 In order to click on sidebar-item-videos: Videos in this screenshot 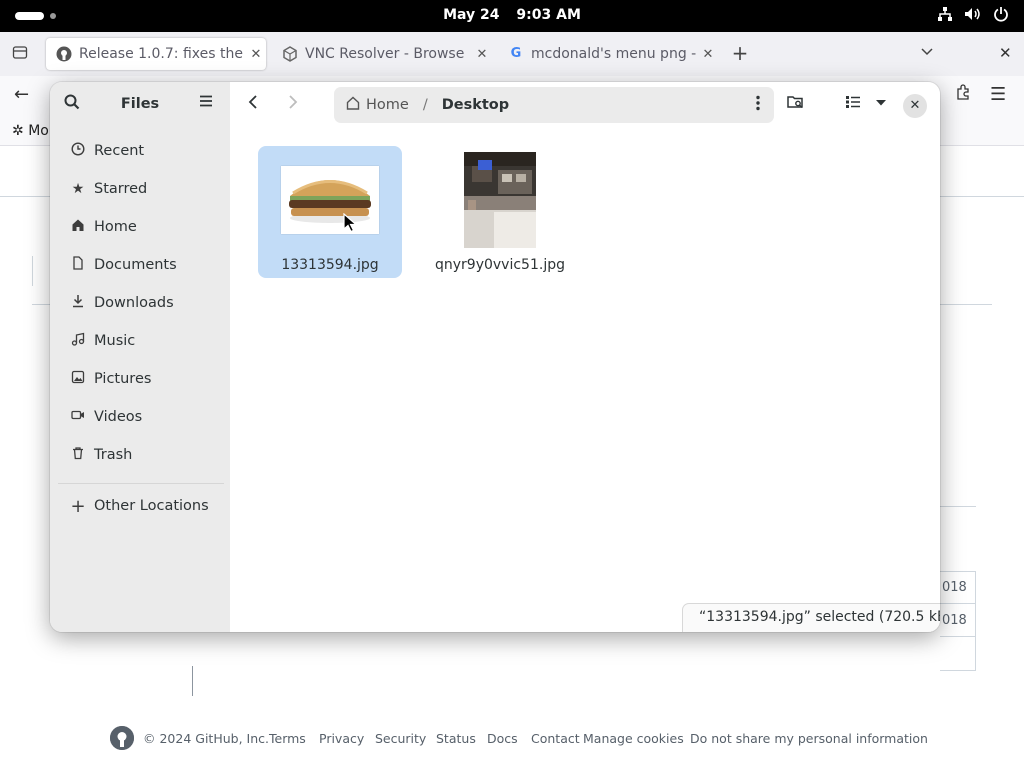, I will do `click(140, 417)`.